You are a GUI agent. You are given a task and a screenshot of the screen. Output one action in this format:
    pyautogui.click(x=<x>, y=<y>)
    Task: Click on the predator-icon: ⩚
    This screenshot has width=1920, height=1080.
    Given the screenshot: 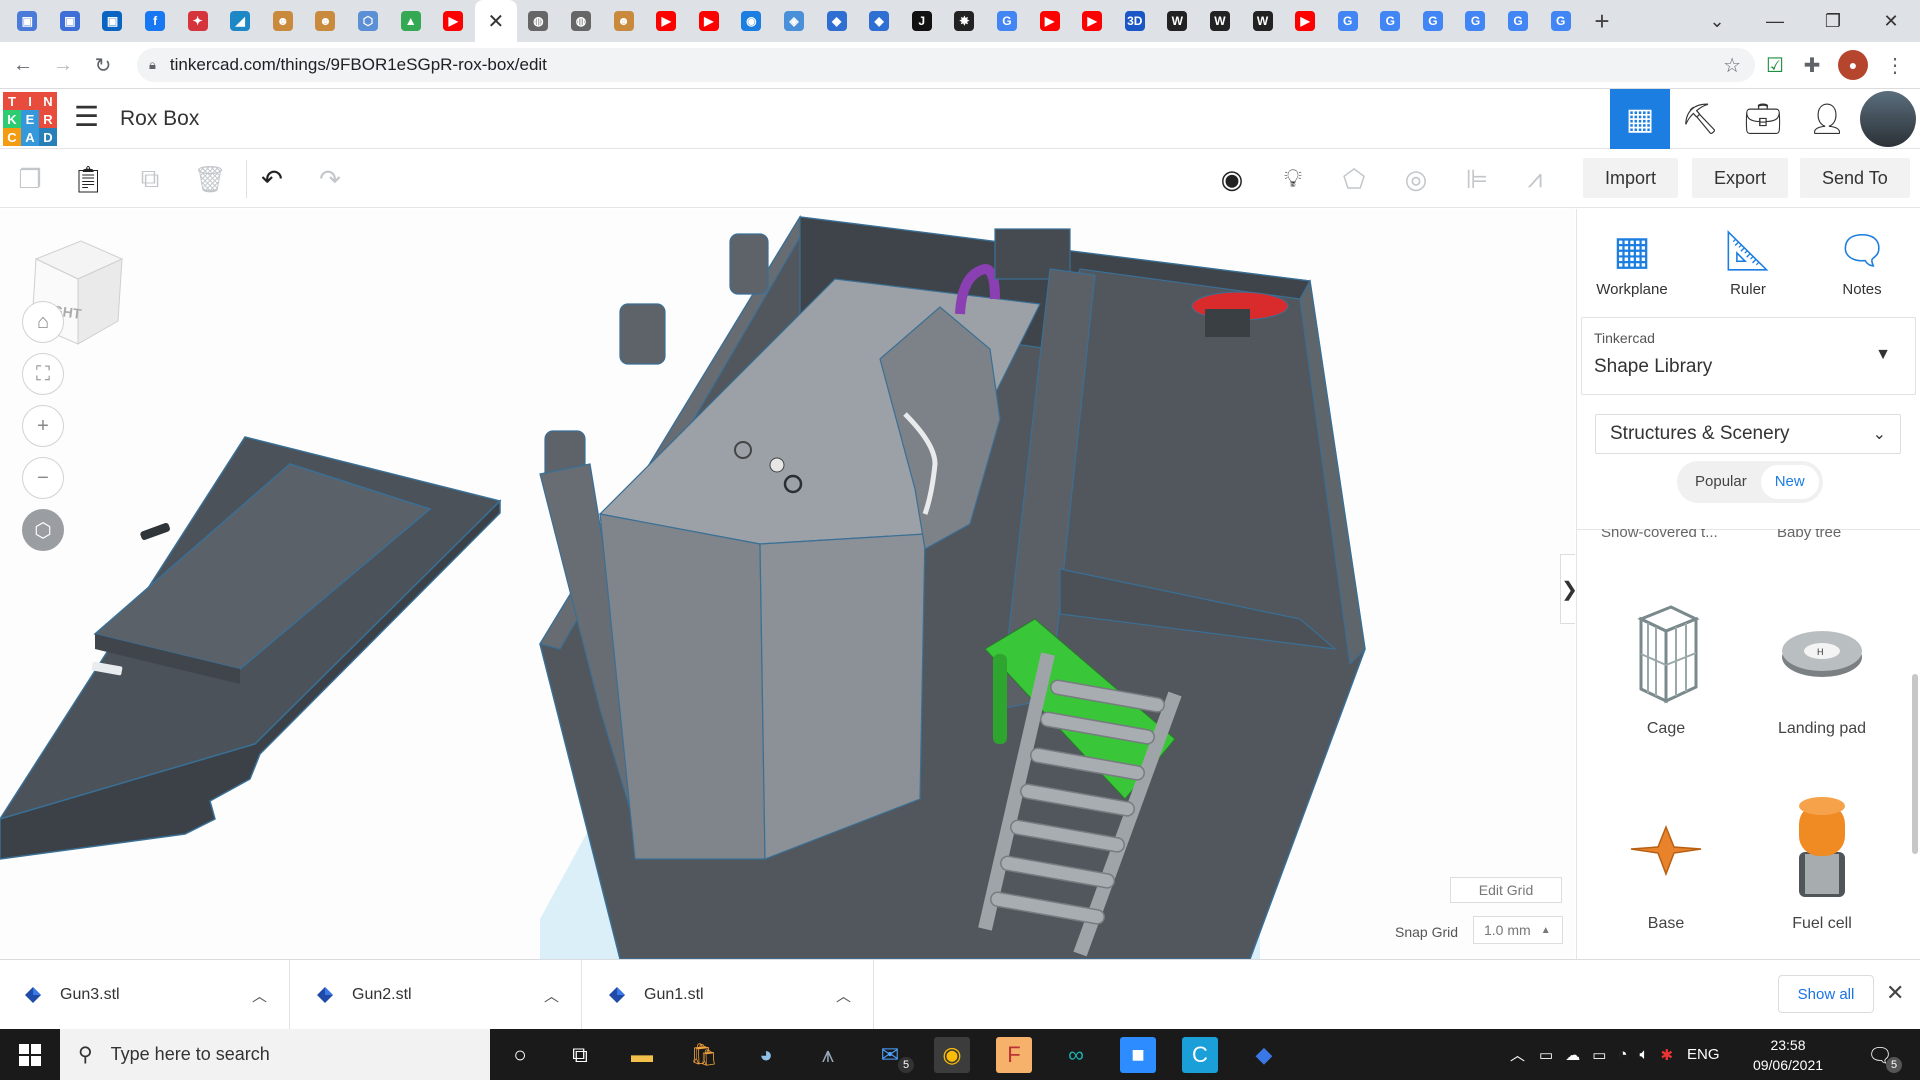 What is the action you would take?
    pyautogui.click(x=828, y=1055)
    